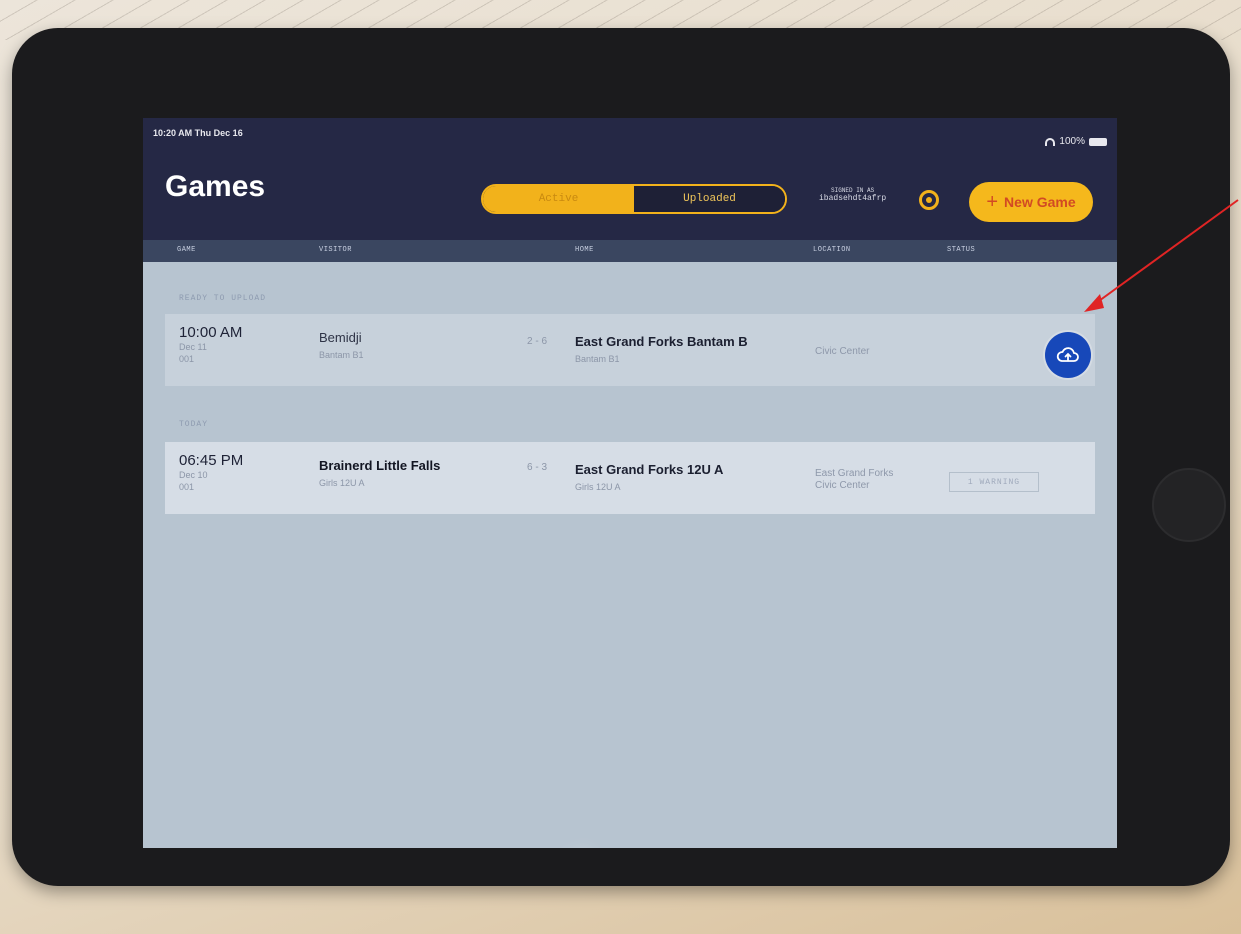 Image resolution: width=1241 pixels, height=934 pixels. Describe the element at coordinates (380, 465) in the screenshot. I see `visitor-team: Brainerd Little Falls` at that location.